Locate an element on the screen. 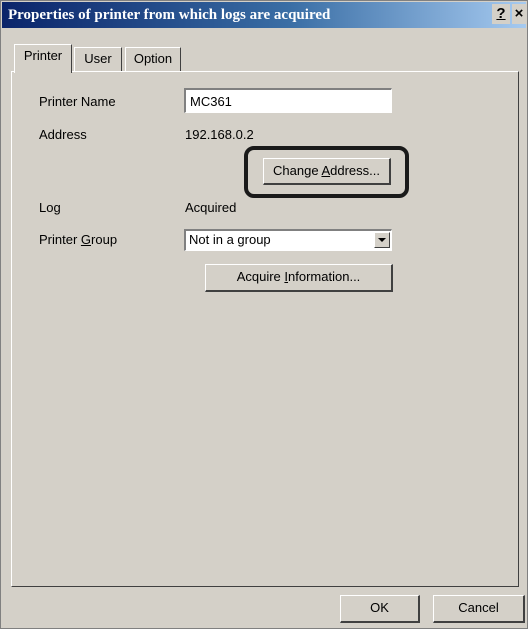  tab-user-label: User is located at coordinates (98, 58).